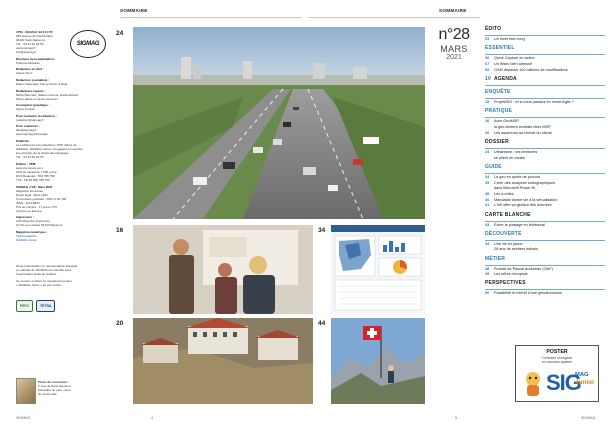 This screenshot has width=610, height=424. I want to click on digital-magazine-link: SIGMAG Junior, so click(62, 240).